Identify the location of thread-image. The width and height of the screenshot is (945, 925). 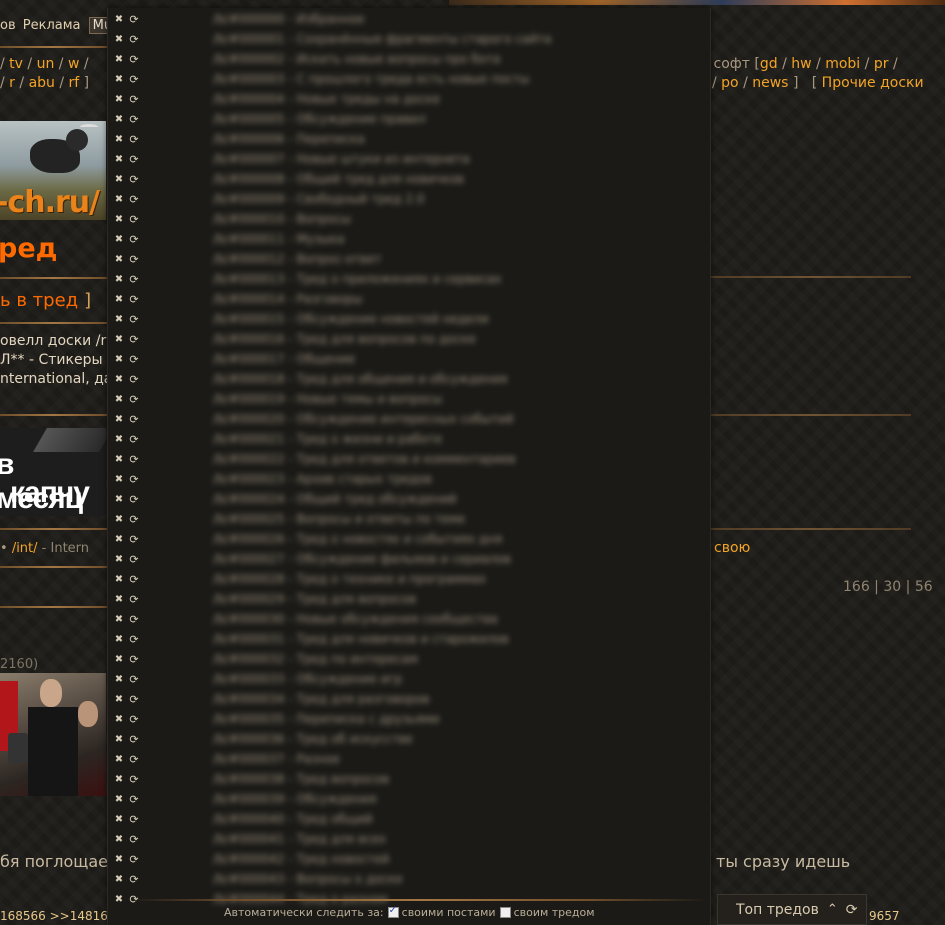
(53, 734).